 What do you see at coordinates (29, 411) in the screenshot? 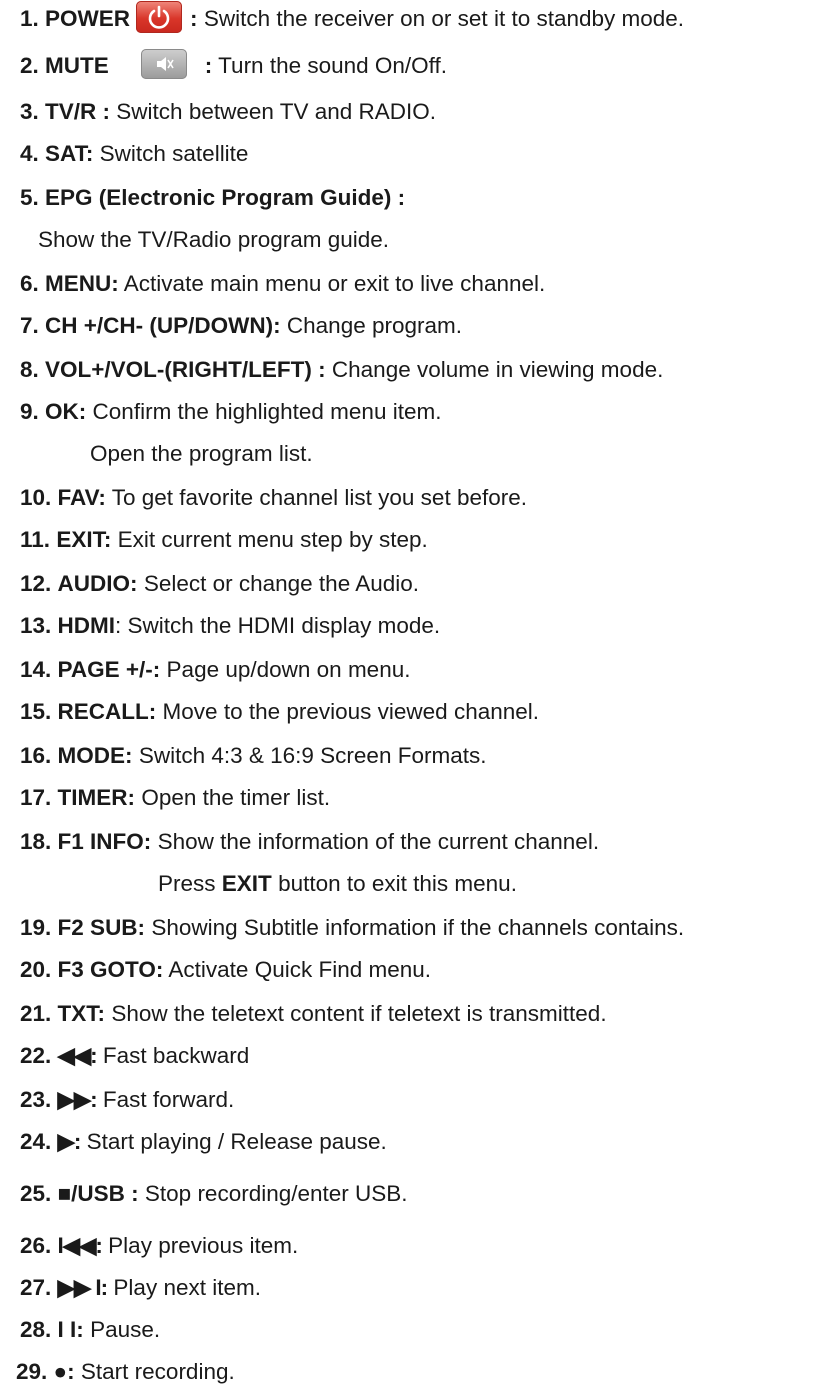
I see `item-number: 9.` at bounding box center [29, 411].